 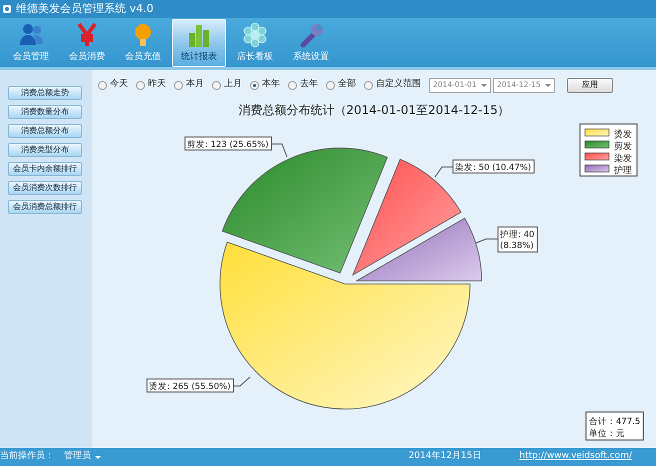 What do you see at coordinates (45, 207) in the screenshot?
I see `sidebar-button: 会员消费总额排行` at bounding box center [45, 207].